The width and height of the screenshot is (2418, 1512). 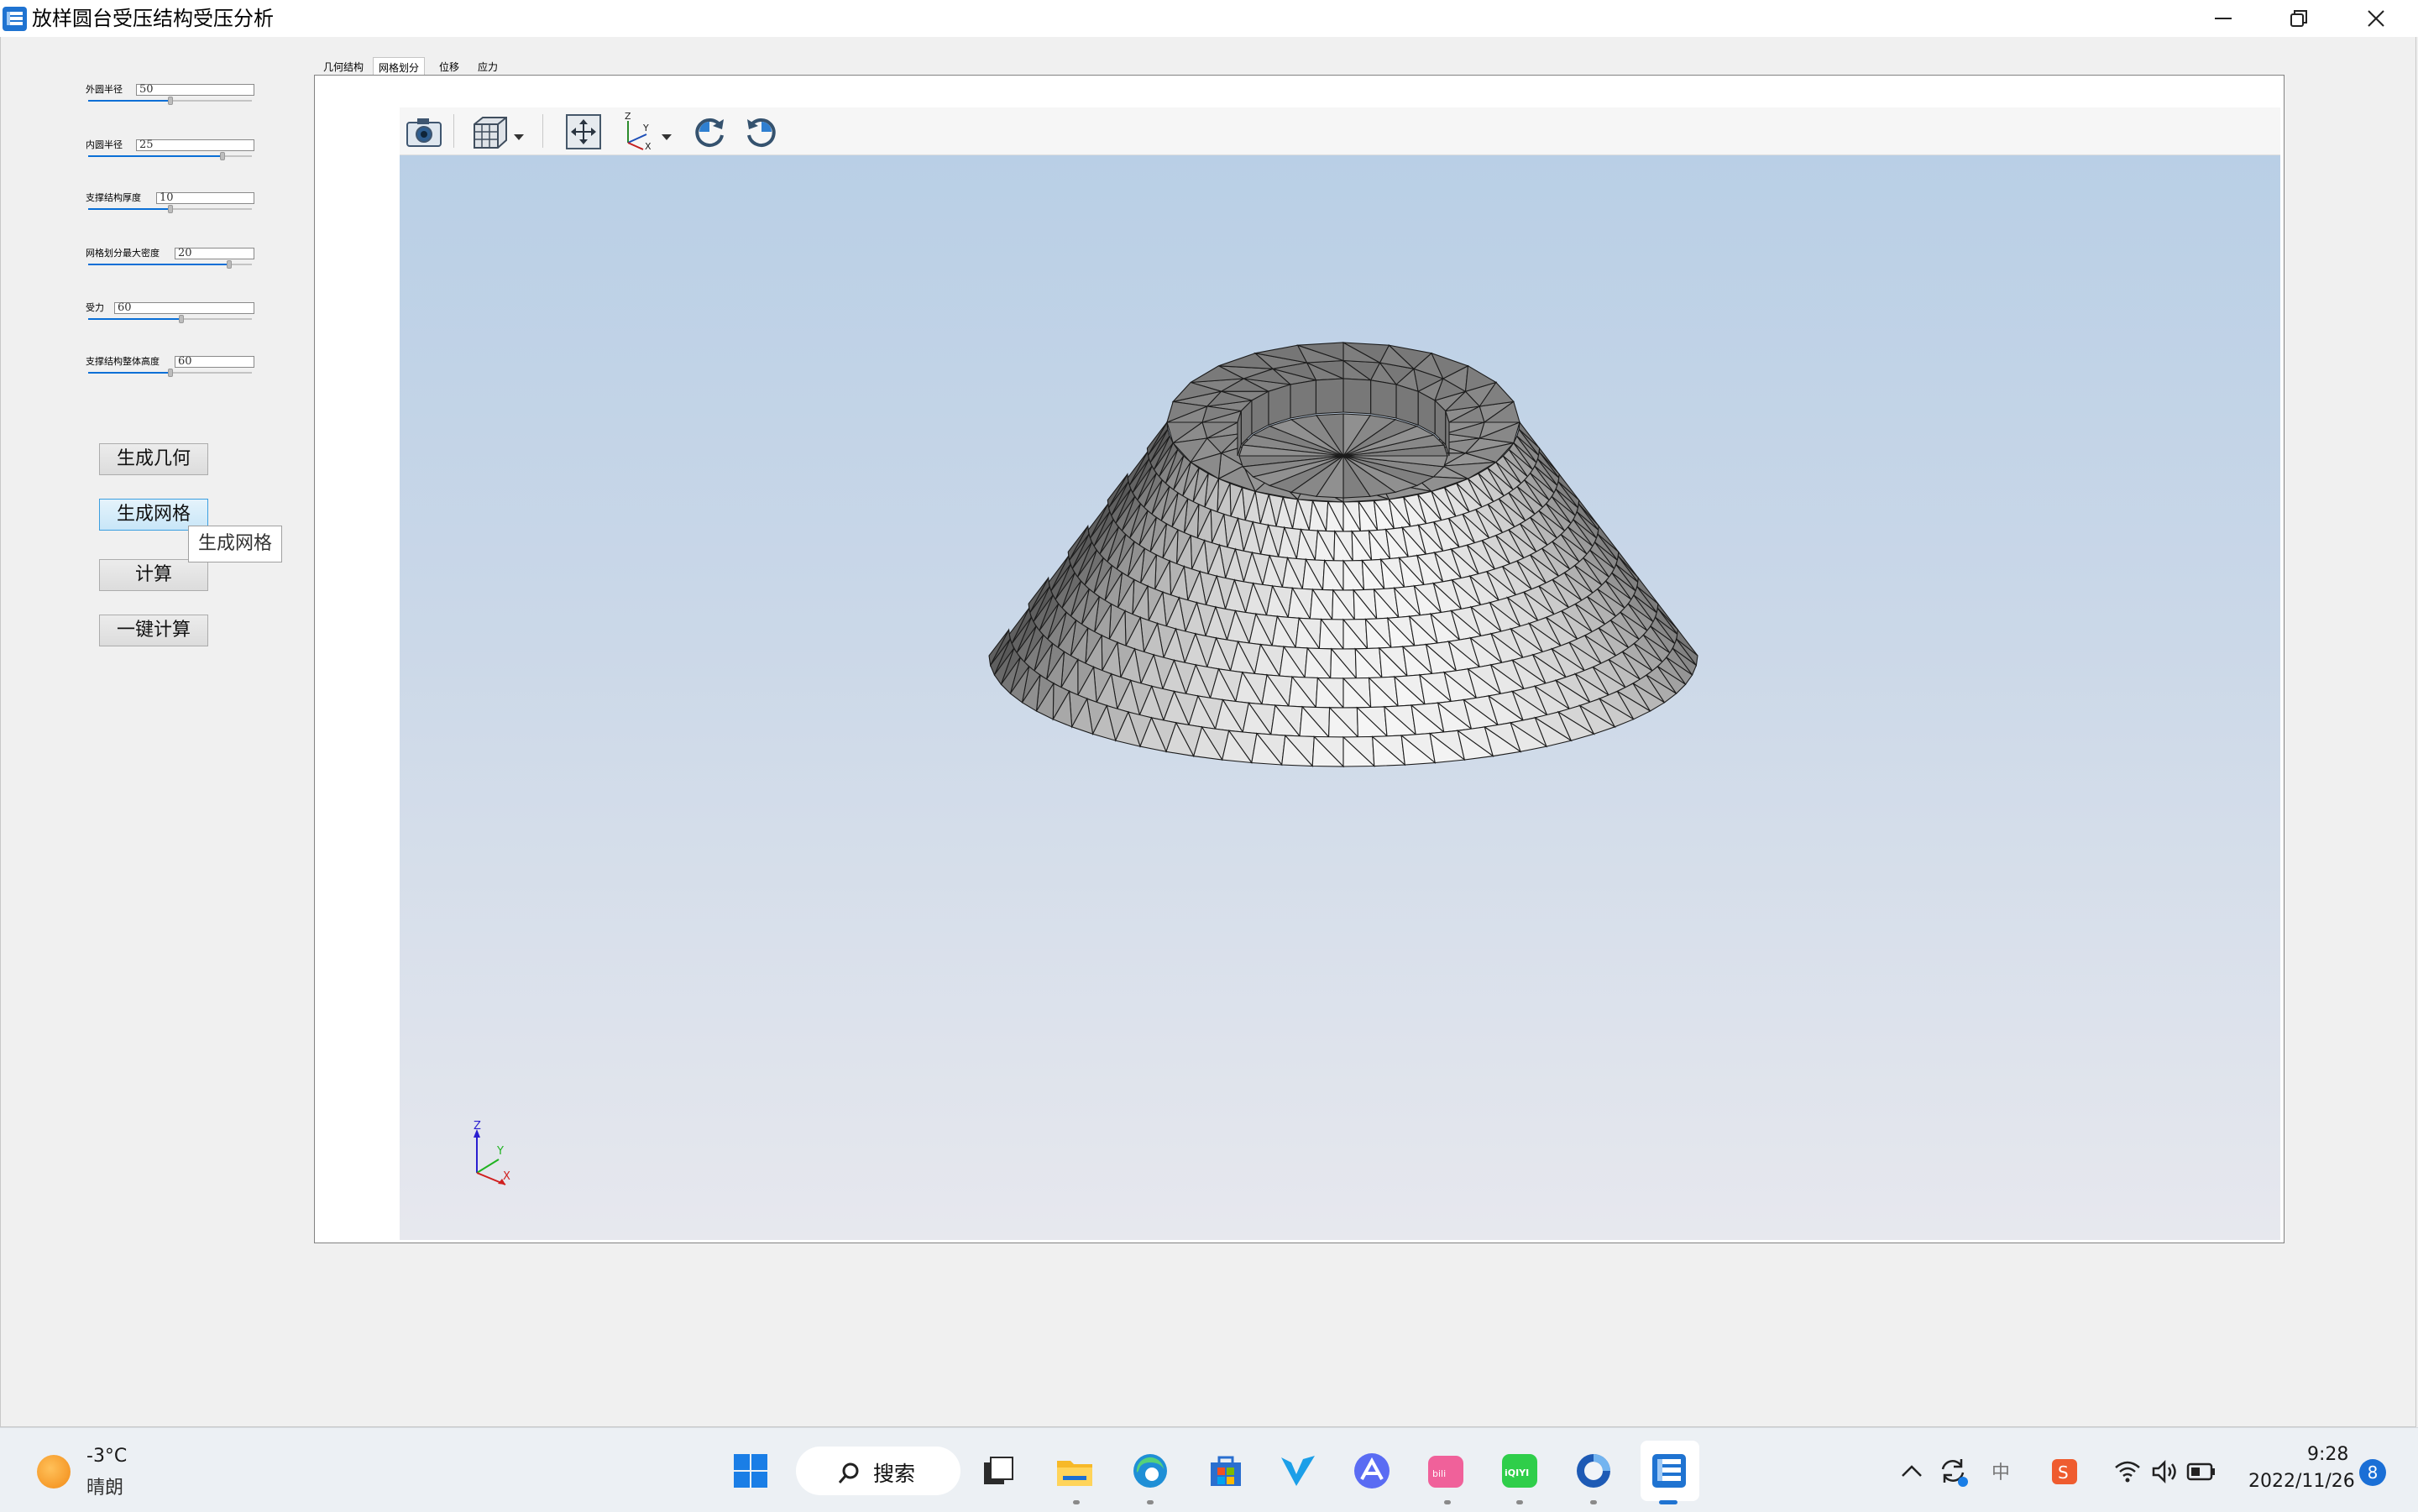 What do you see at coordinates (492, 1152) in the screenshot?
I see `axis-triad: Z Y X` at bounding box center [492, 1152].